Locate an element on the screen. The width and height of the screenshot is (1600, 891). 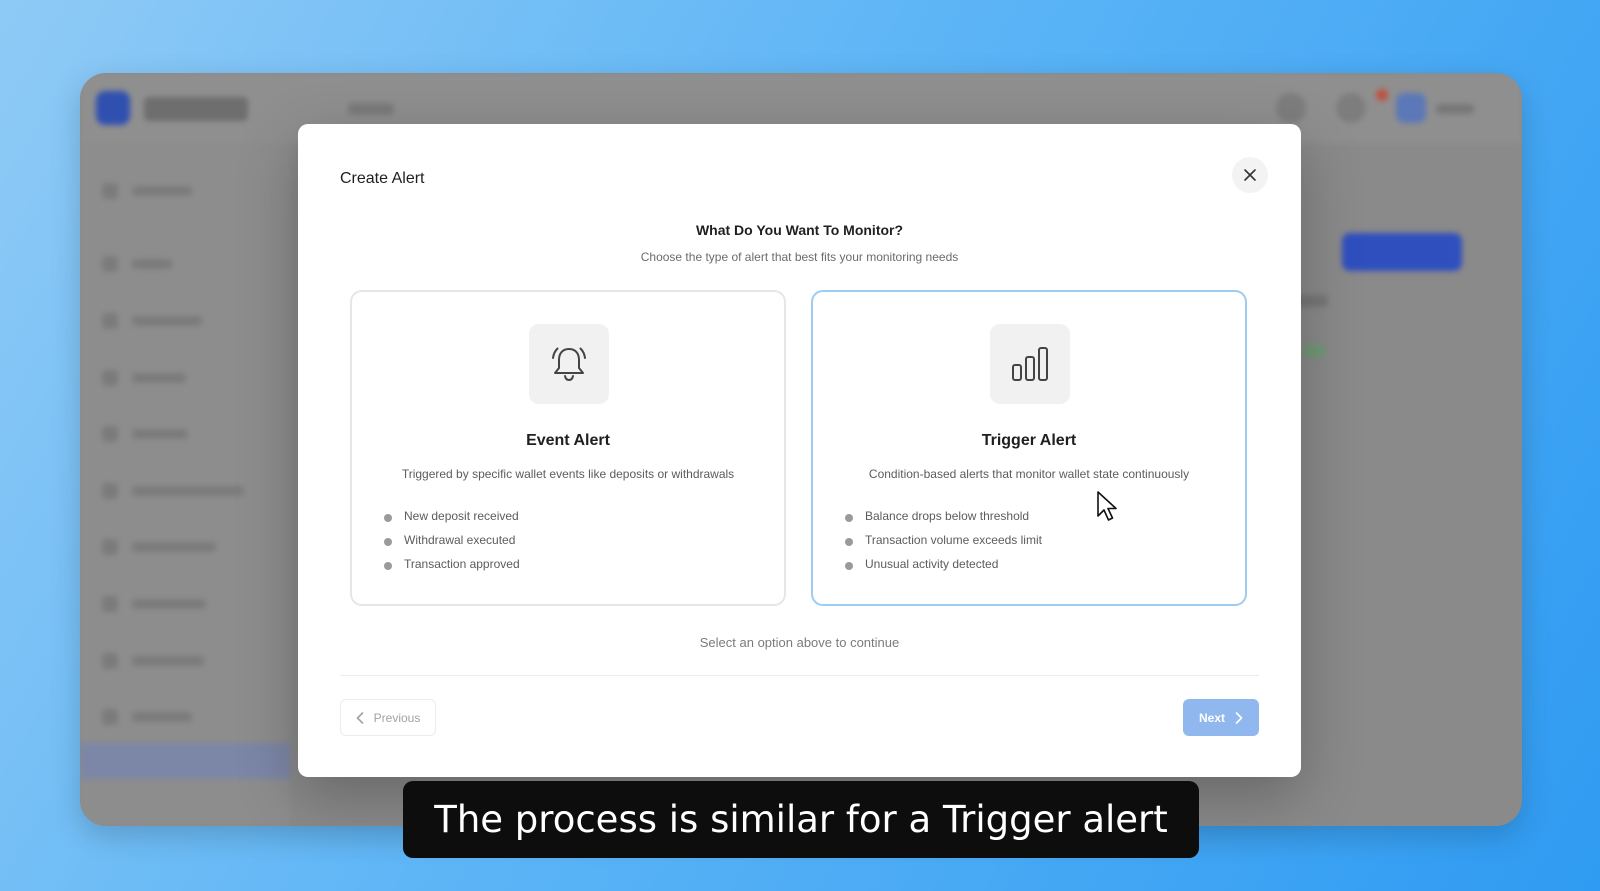
background-logo is located at coordinates (113, 108).